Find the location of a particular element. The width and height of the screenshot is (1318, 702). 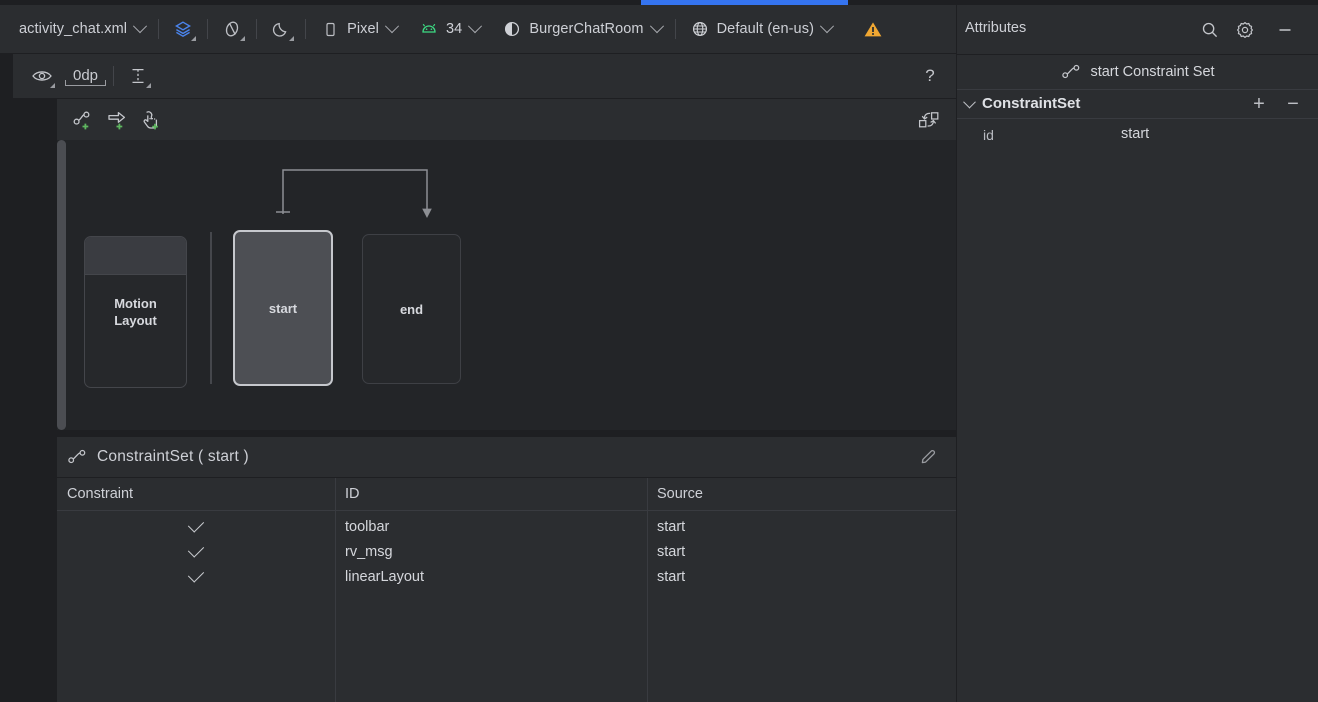

attribute-row-id: id start is located at coordinates (1137, 136).